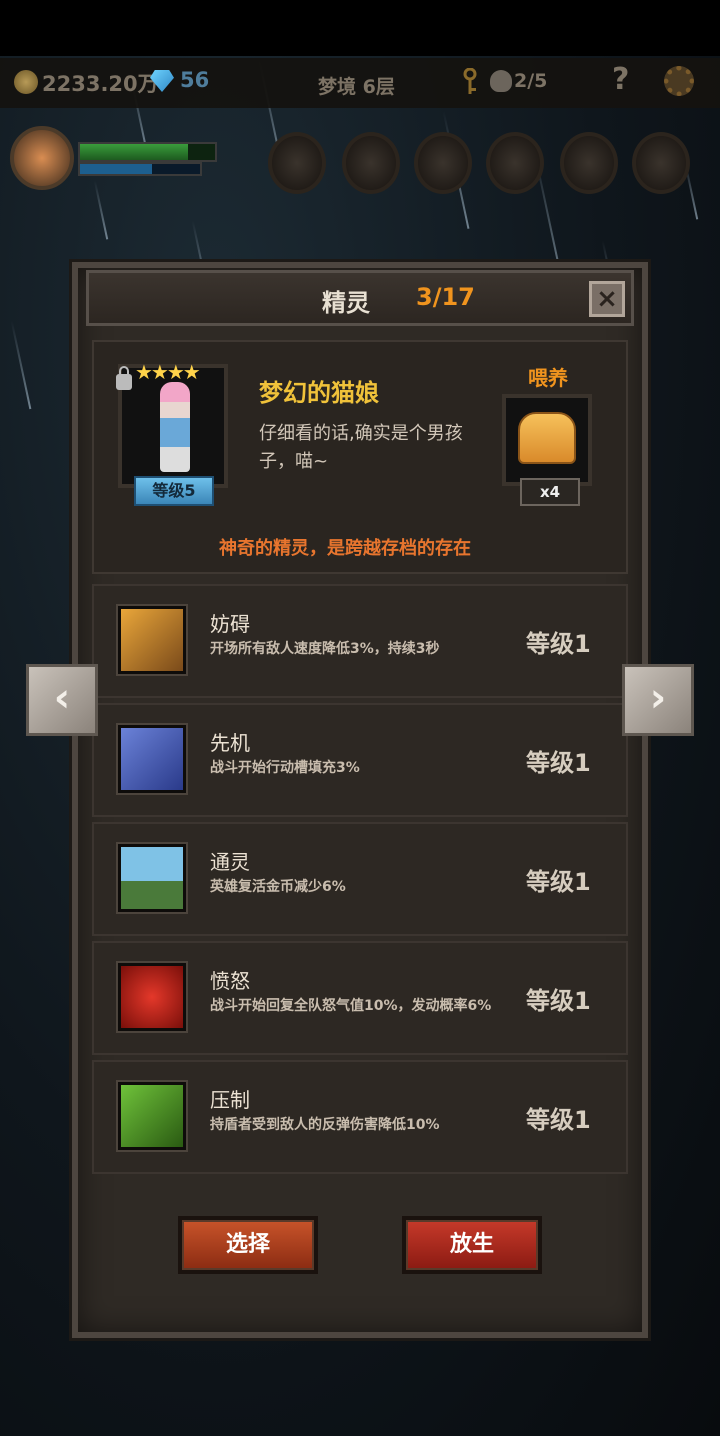 The width and height of the screenshot is (720, 1436). Describe the element at coordinates (325, 649) in the screenshot. I see `skill-description: 开场所有敌人速度降低3%，持续3秒` at that location.